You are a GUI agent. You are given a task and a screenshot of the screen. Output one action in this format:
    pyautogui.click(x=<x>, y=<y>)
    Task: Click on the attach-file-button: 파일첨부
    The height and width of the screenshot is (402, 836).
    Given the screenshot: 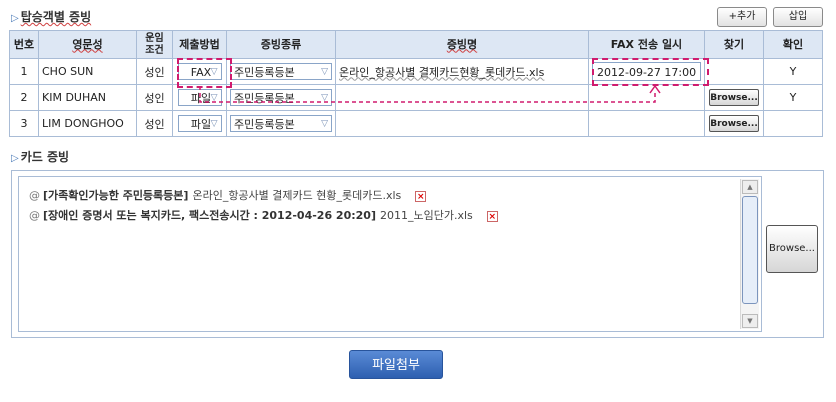 What is the action you would take?
    pyautogui.click(x=396, y=364)
    